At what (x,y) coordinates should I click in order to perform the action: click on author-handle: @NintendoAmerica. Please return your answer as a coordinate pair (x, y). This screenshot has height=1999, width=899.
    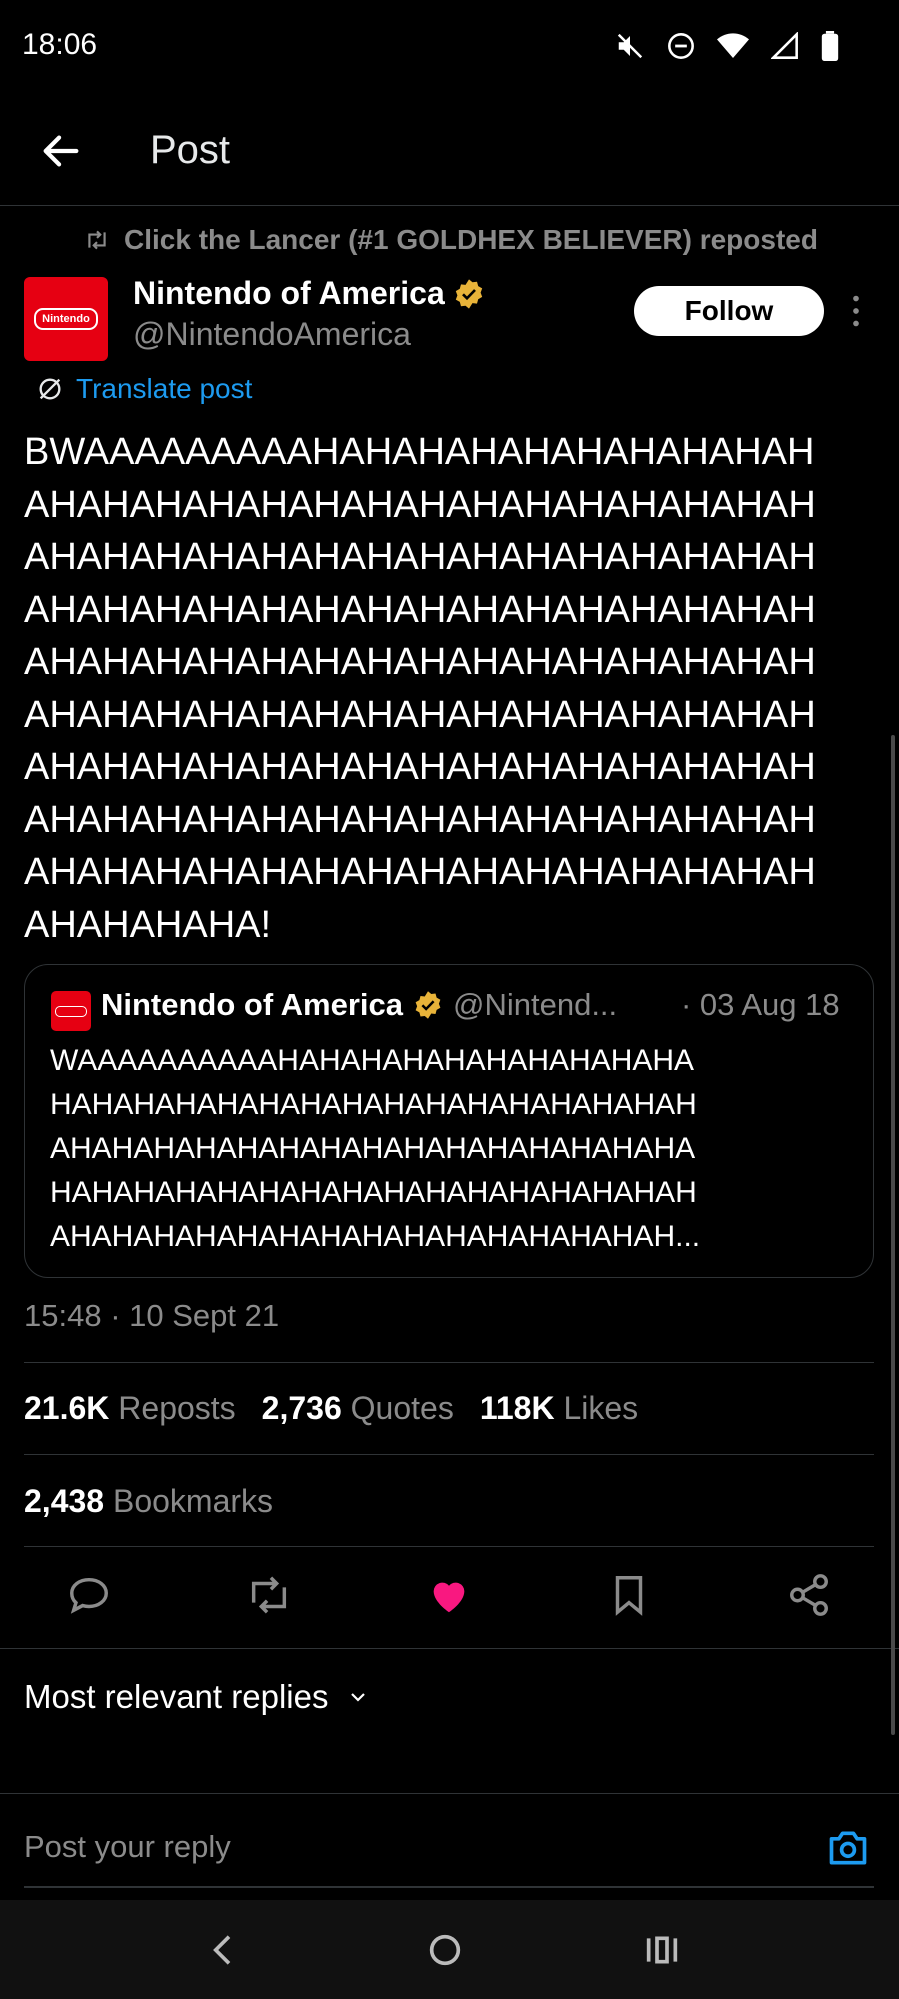
    Looking at the image, I should click on (272, 334).